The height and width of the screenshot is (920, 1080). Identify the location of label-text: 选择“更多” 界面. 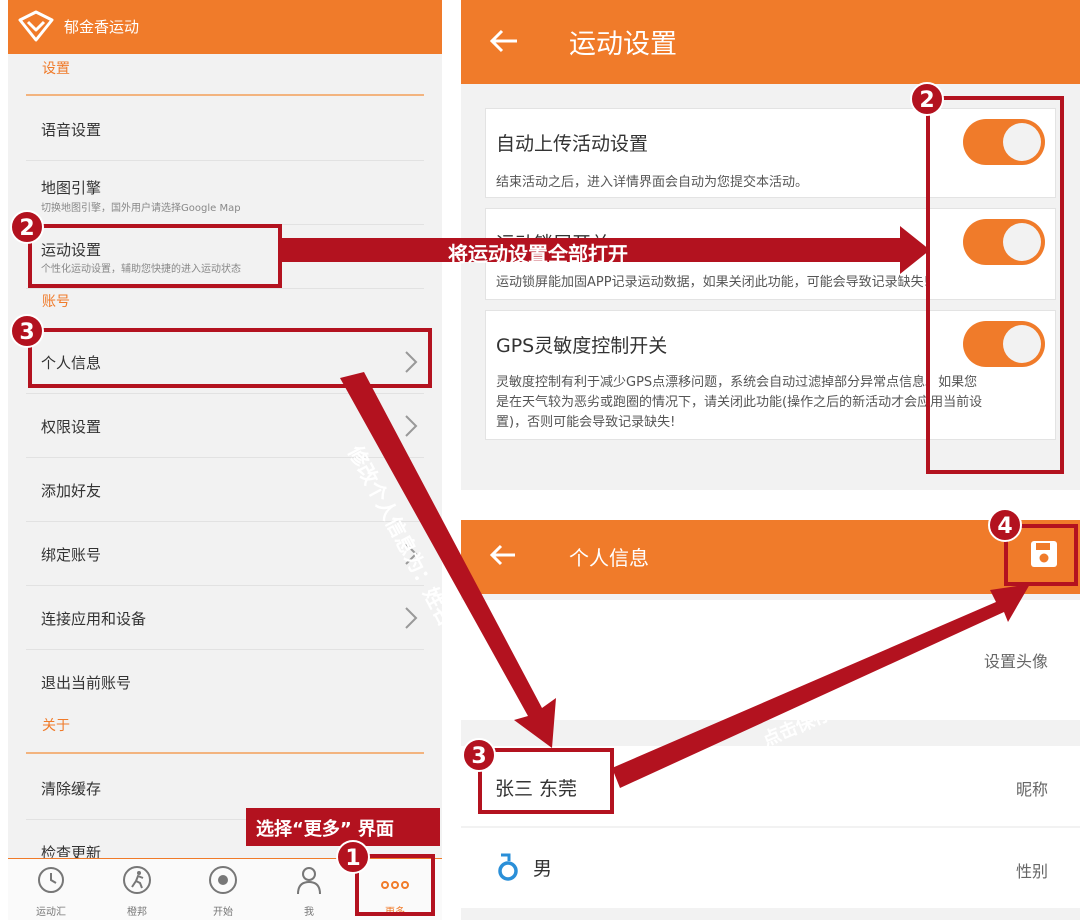
(325, 829).